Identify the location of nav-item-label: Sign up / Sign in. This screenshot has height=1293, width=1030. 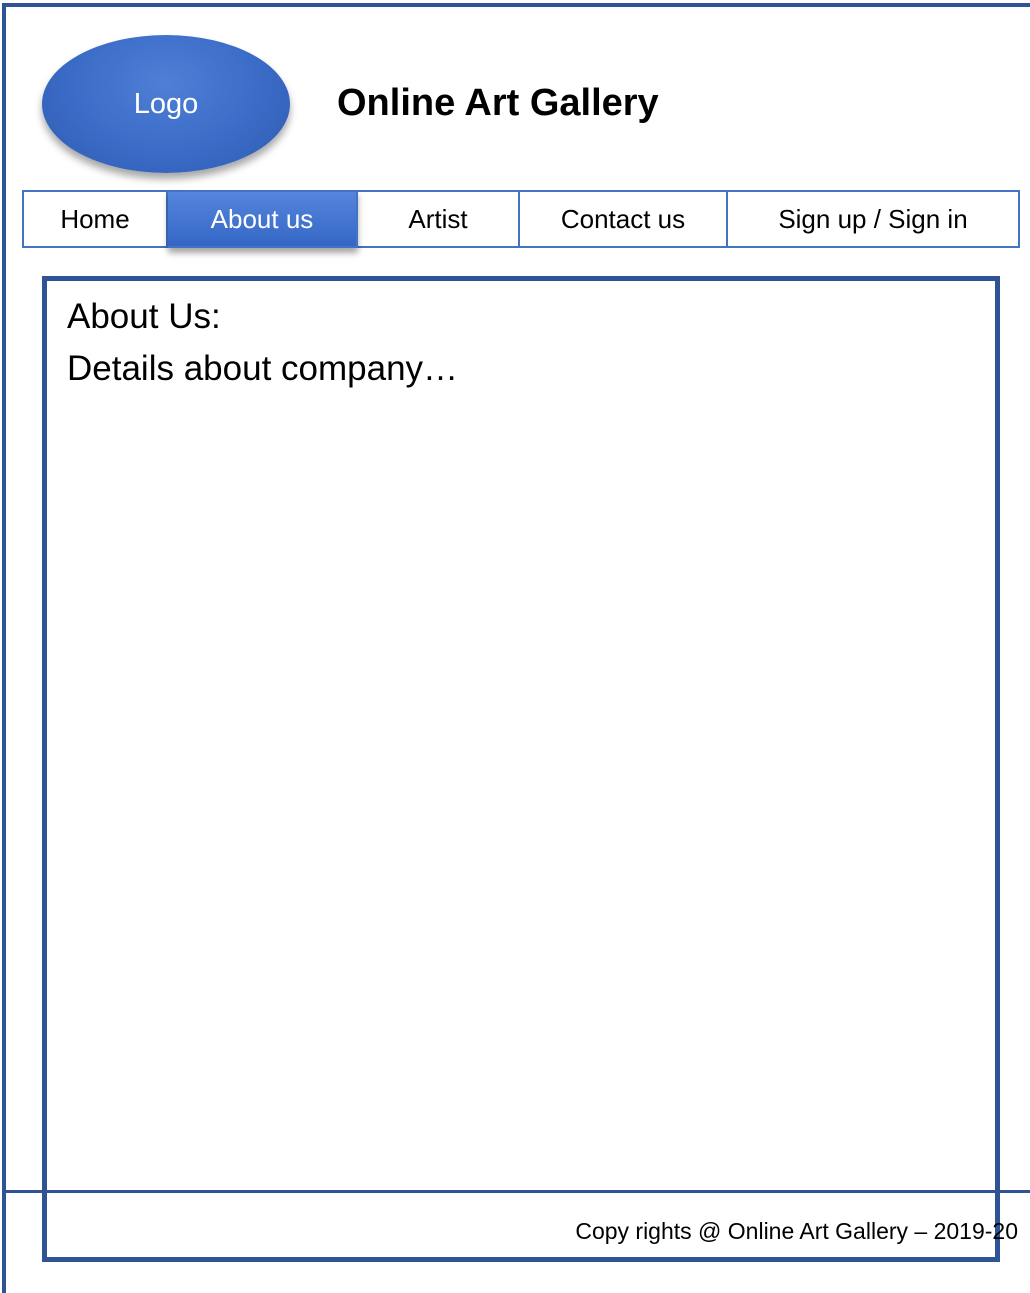
(873, 218).